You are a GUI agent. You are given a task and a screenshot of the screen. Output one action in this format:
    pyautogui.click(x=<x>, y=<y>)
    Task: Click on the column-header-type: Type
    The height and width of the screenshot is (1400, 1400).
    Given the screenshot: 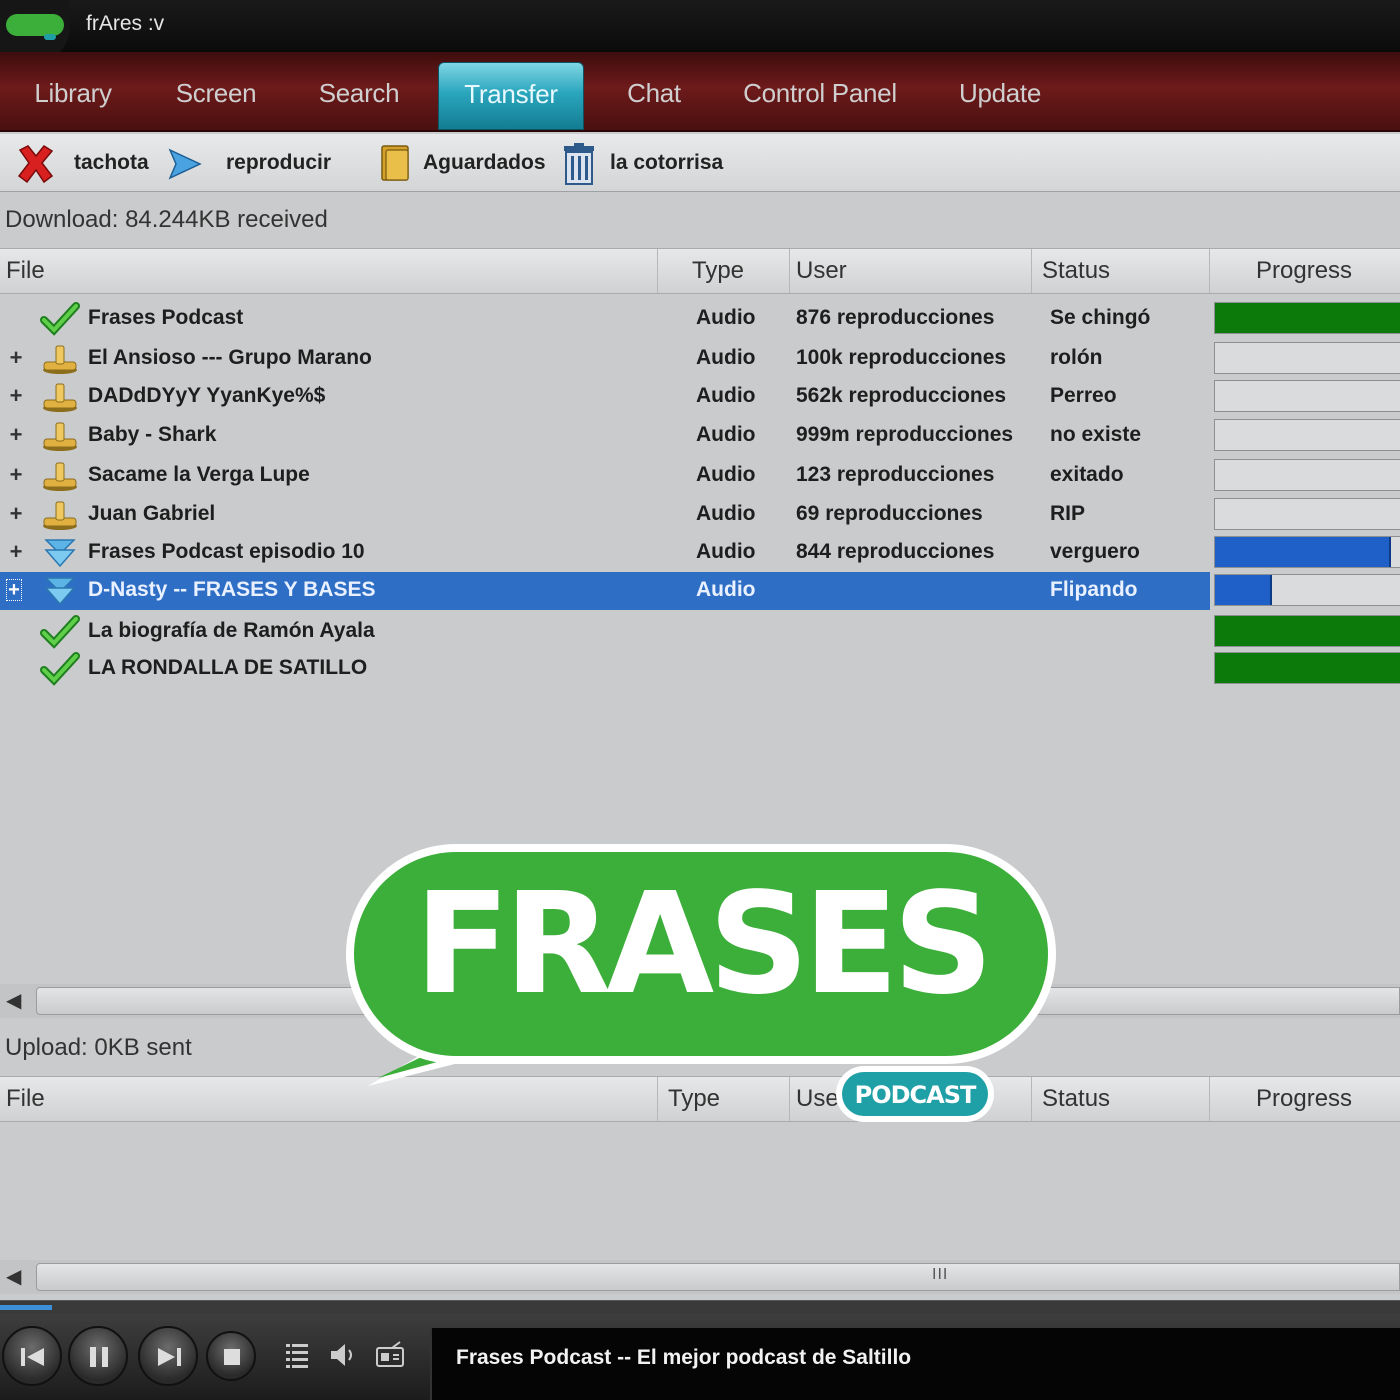 What is the action you would take?
    pyautogui.click(x=724, y=271)
    